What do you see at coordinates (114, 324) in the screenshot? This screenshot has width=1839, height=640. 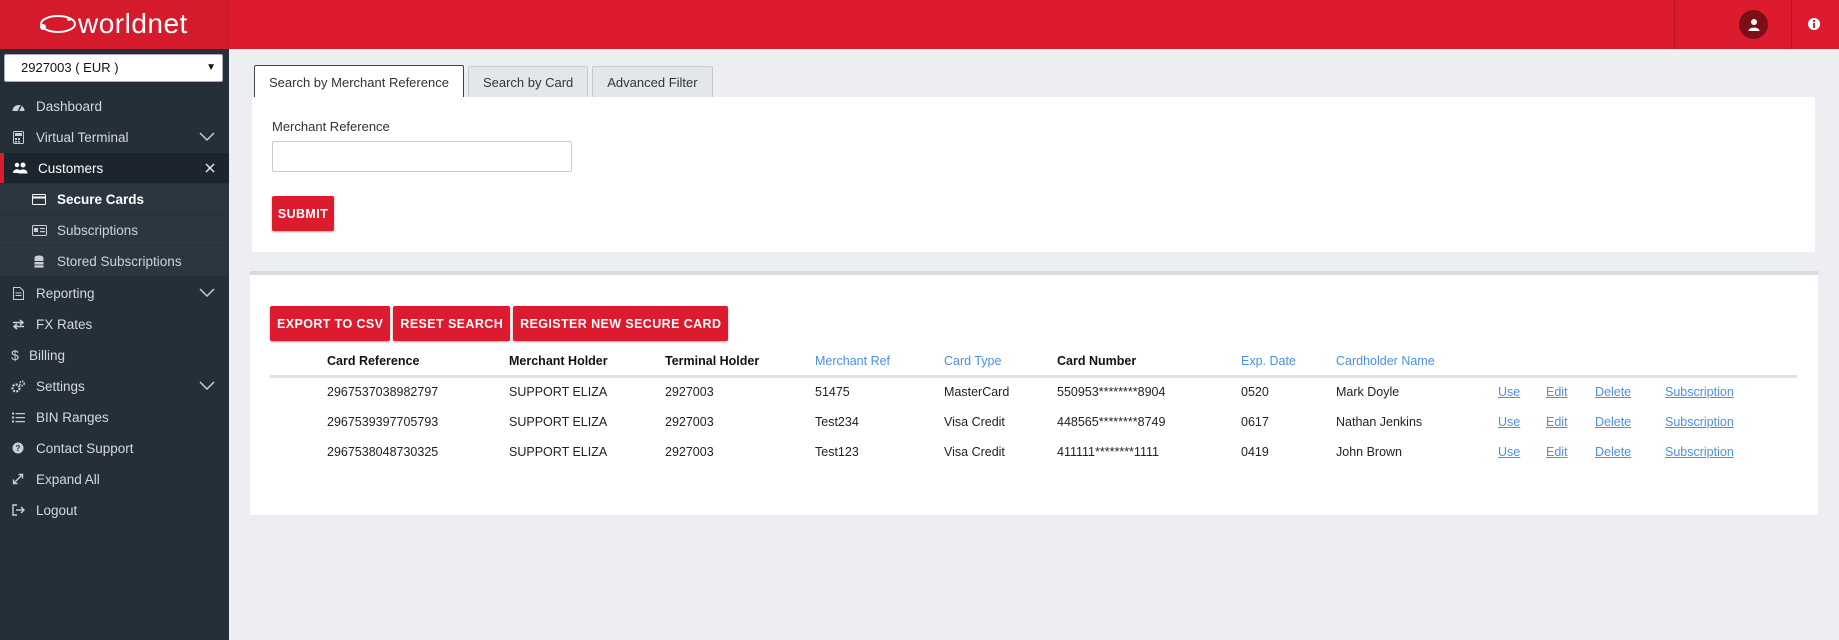 I see `sidebar-item-fx-rates: FX Rates` at bounding box center [114, 324].